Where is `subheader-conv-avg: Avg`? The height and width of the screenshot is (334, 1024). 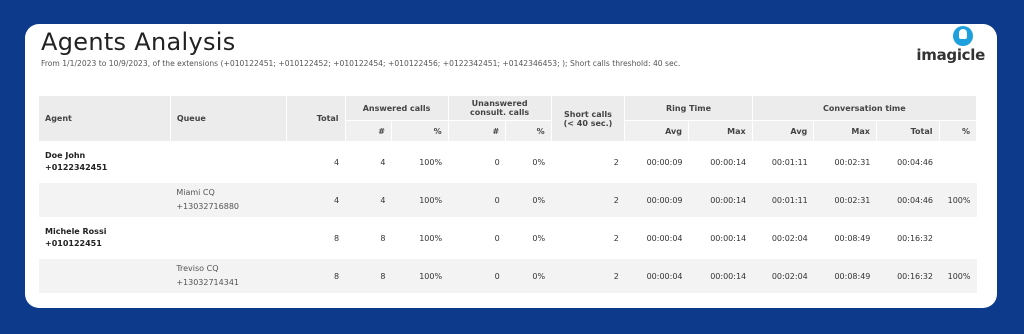
subheader-conv-avg: Avg is located at coordinates (783, 131).